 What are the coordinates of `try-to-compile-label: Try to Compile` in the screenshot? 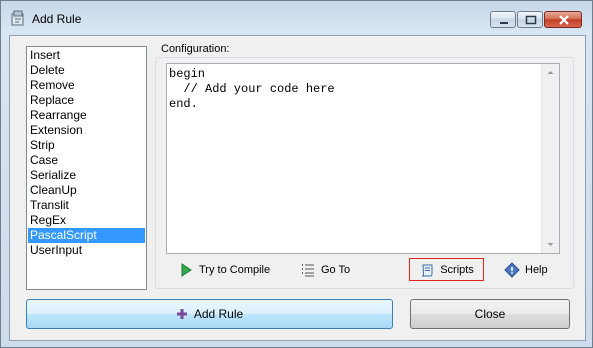 It's located at (235, 269).